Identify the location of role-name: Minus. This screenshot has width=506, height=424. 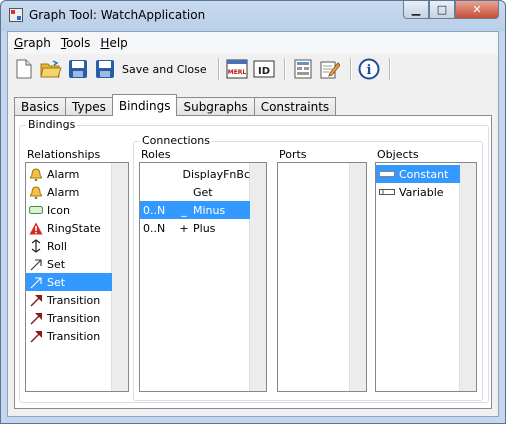
(209, 210).